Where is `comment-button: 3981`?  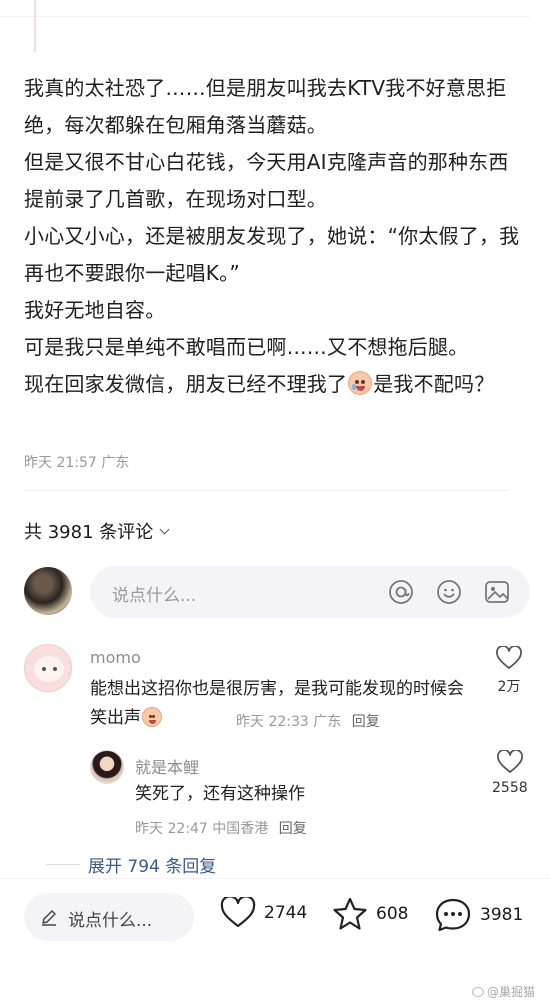
comment-button: 3981 is located at coordinates (478, 915).